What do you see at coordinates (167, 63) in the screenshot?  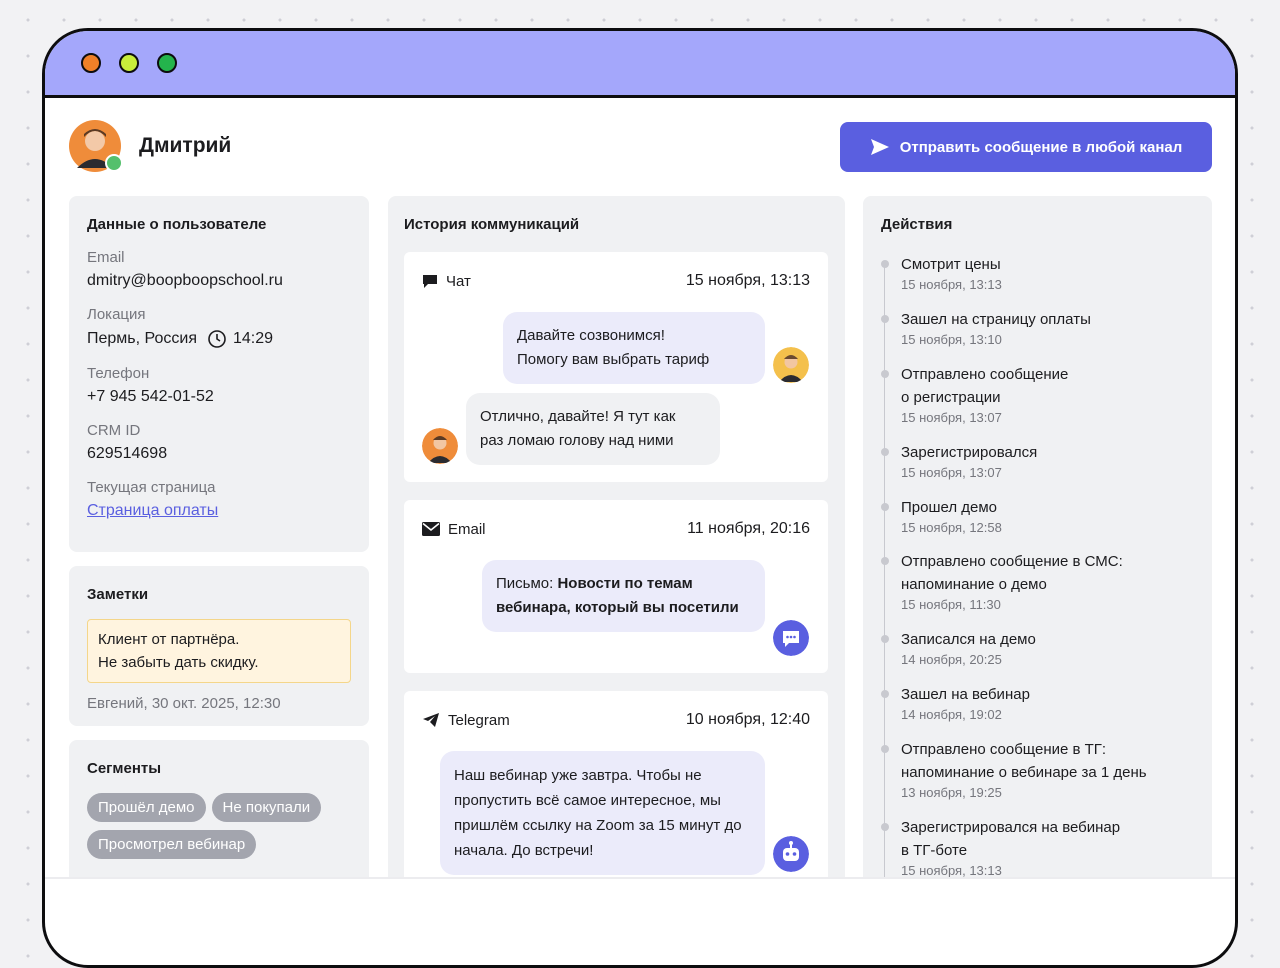 I see `window-maximize-dot` at bounding box center [167, 63].